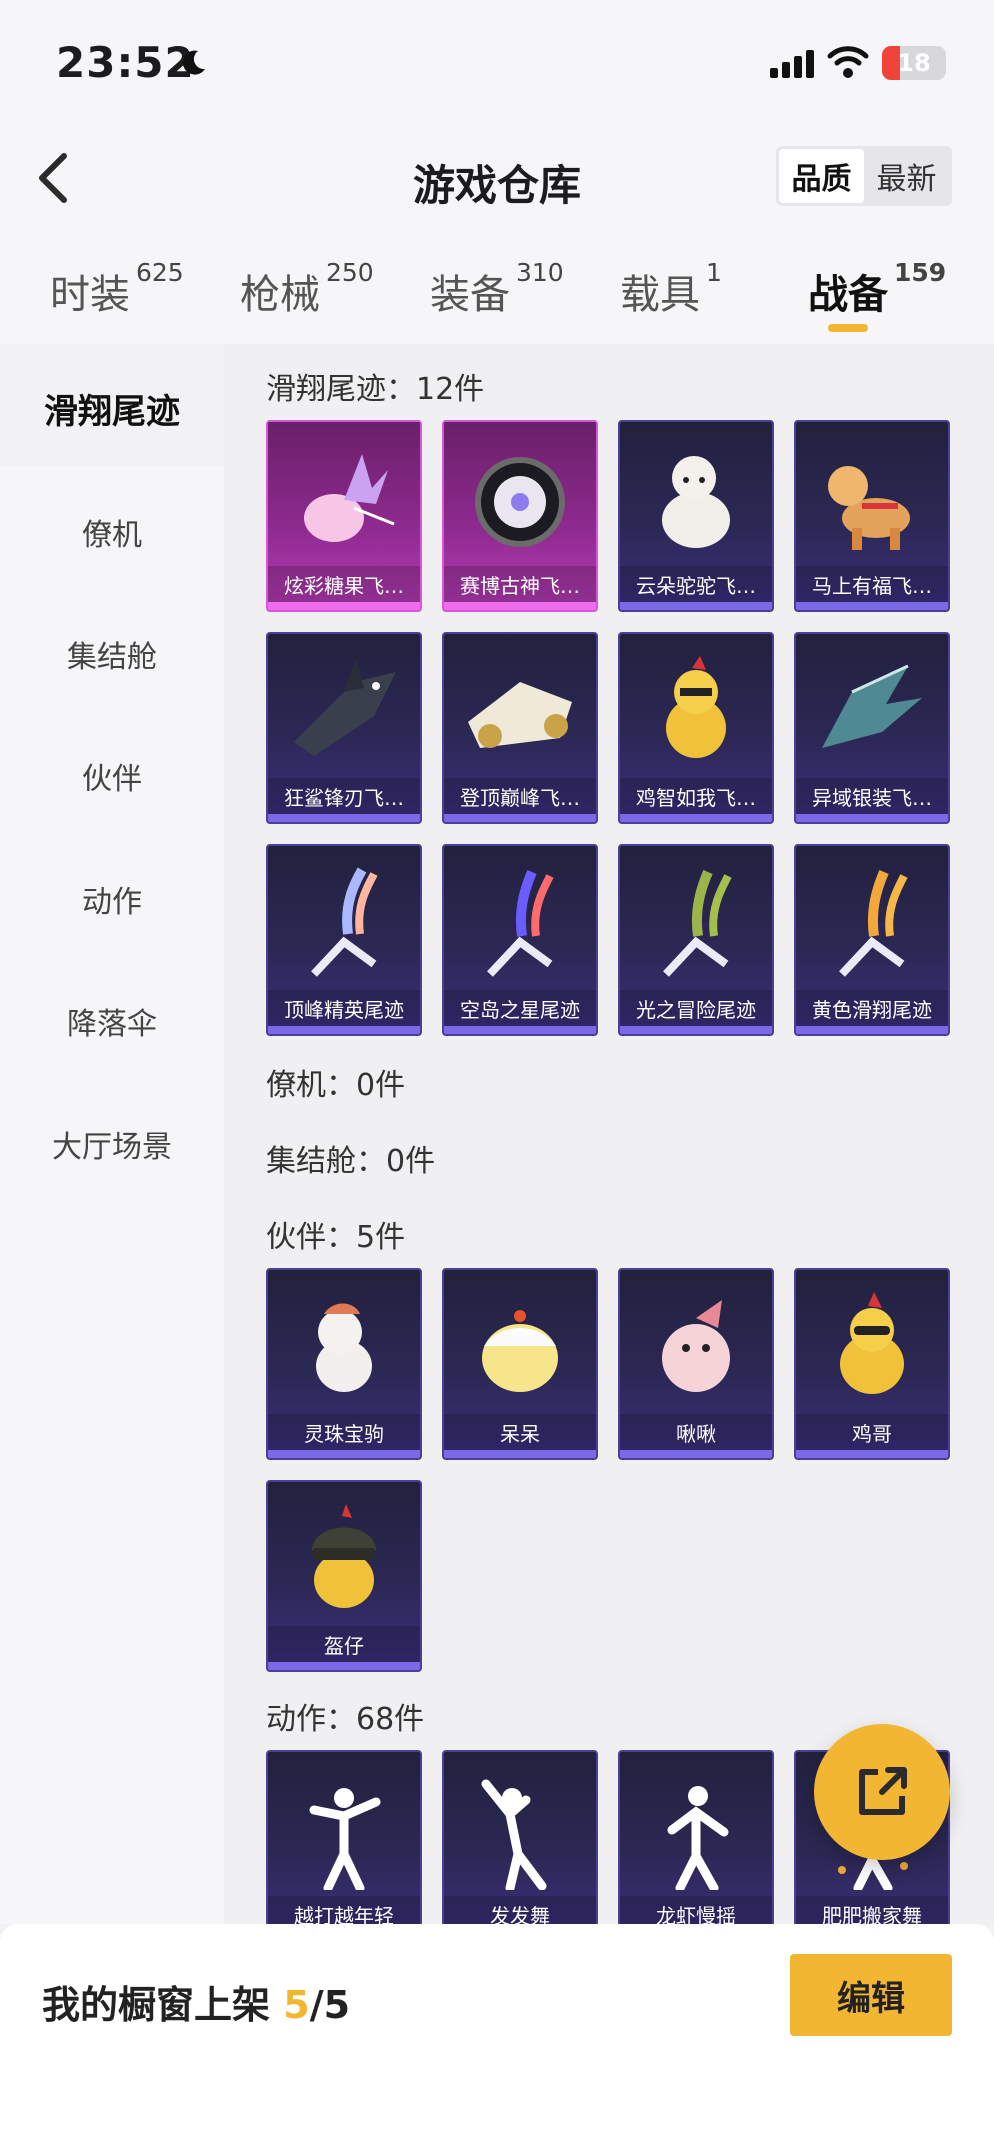 This screenshot has height=2152, width=994. I want to click on tab-label: 时装, so click(90, 295).